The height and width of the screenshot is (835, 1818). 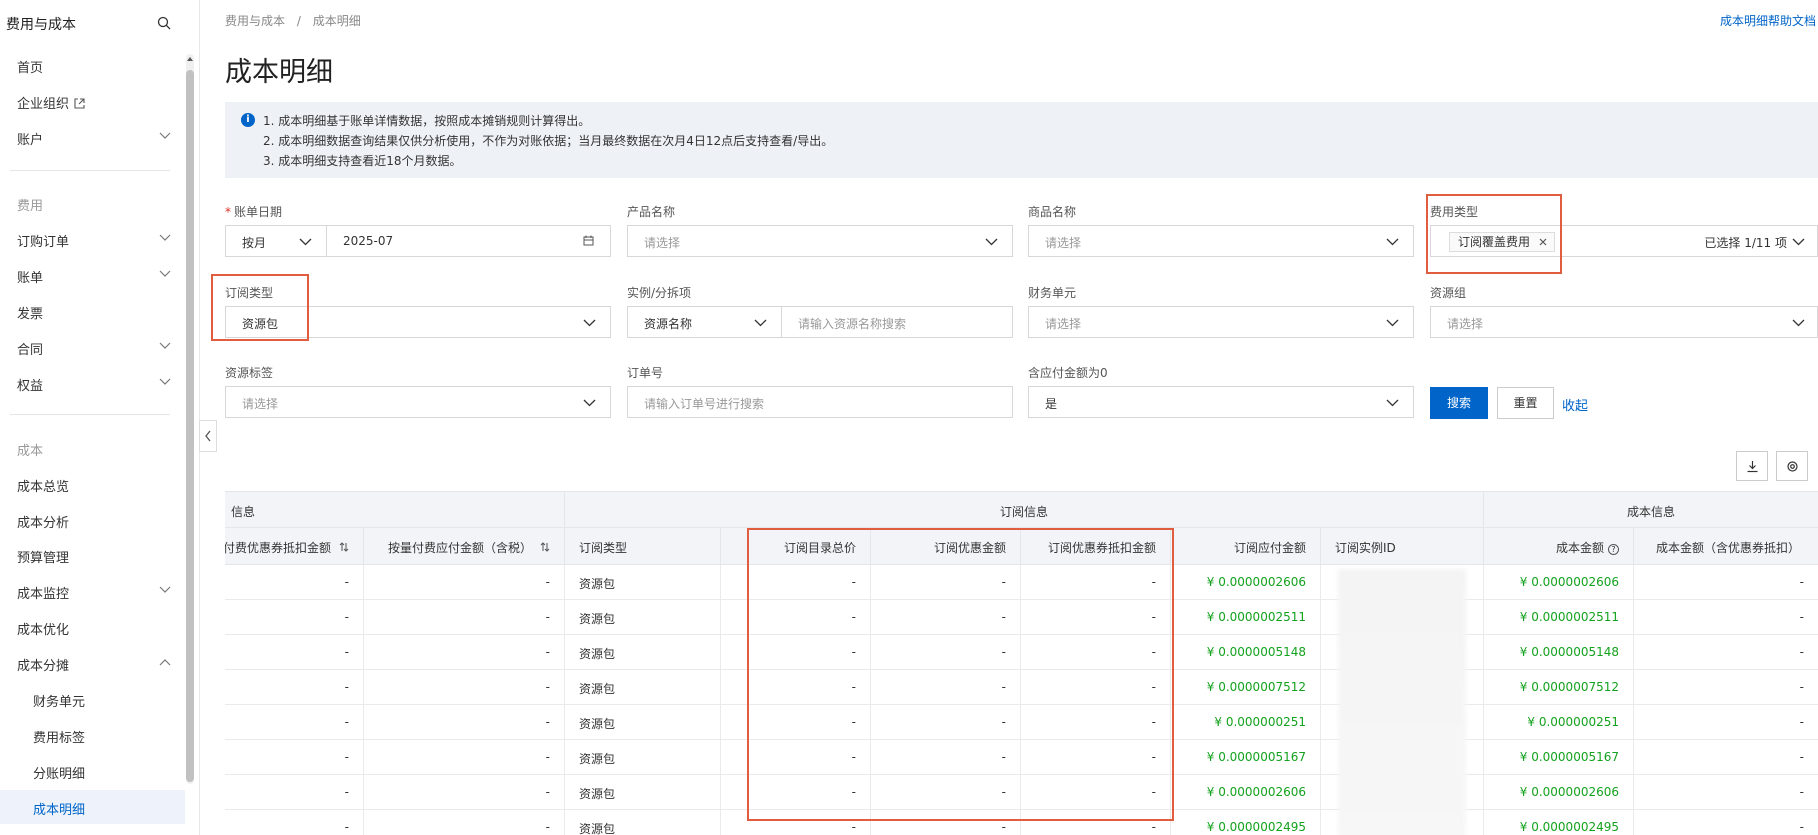 What do you see at coordinates (92, 807) in the screenshot?
I see `sidebar-item-cost-detail: 成本明细` at bounding box center [92, 807].